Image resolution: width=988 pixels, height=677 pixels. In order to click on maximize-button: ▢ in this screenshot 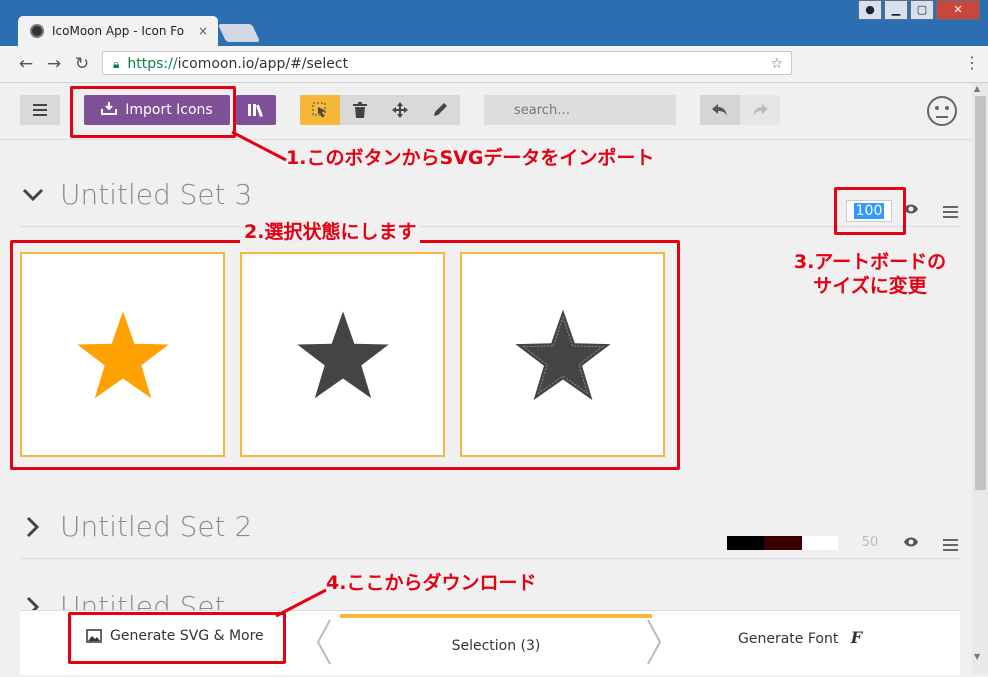, I will do `click(922, 10)`.